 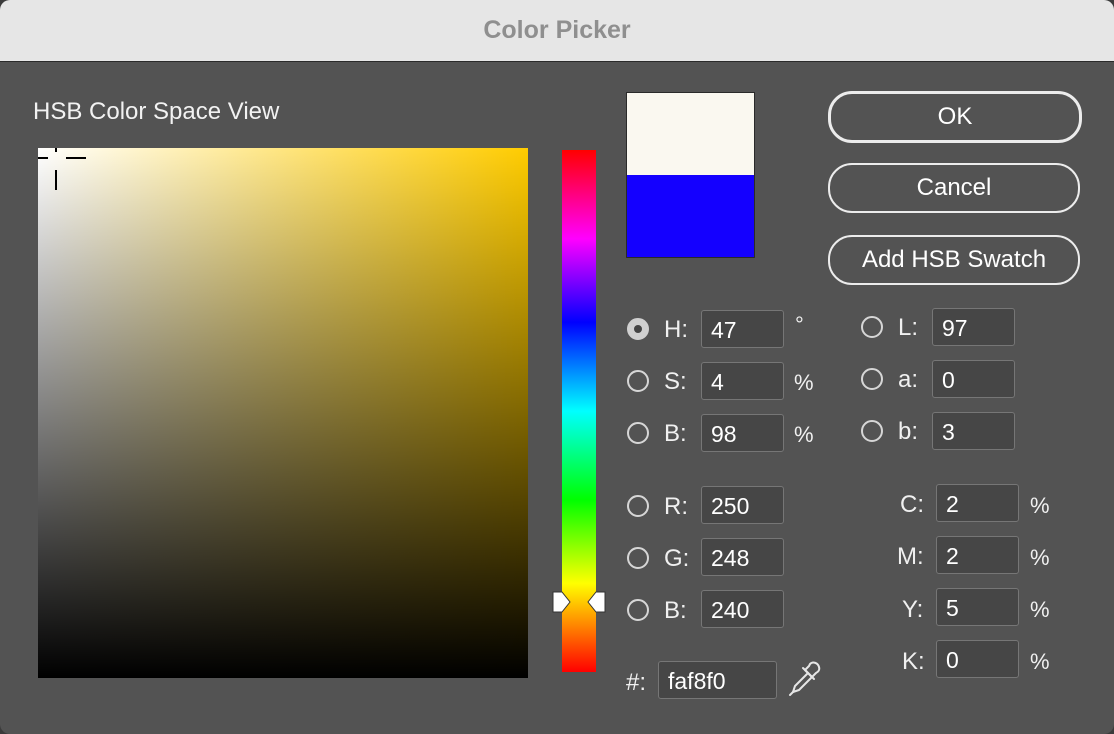 What do you see at coordinates (804, 434) in the screenshot?
I see `brightness-unit: %` at bounding box center [804, 434].